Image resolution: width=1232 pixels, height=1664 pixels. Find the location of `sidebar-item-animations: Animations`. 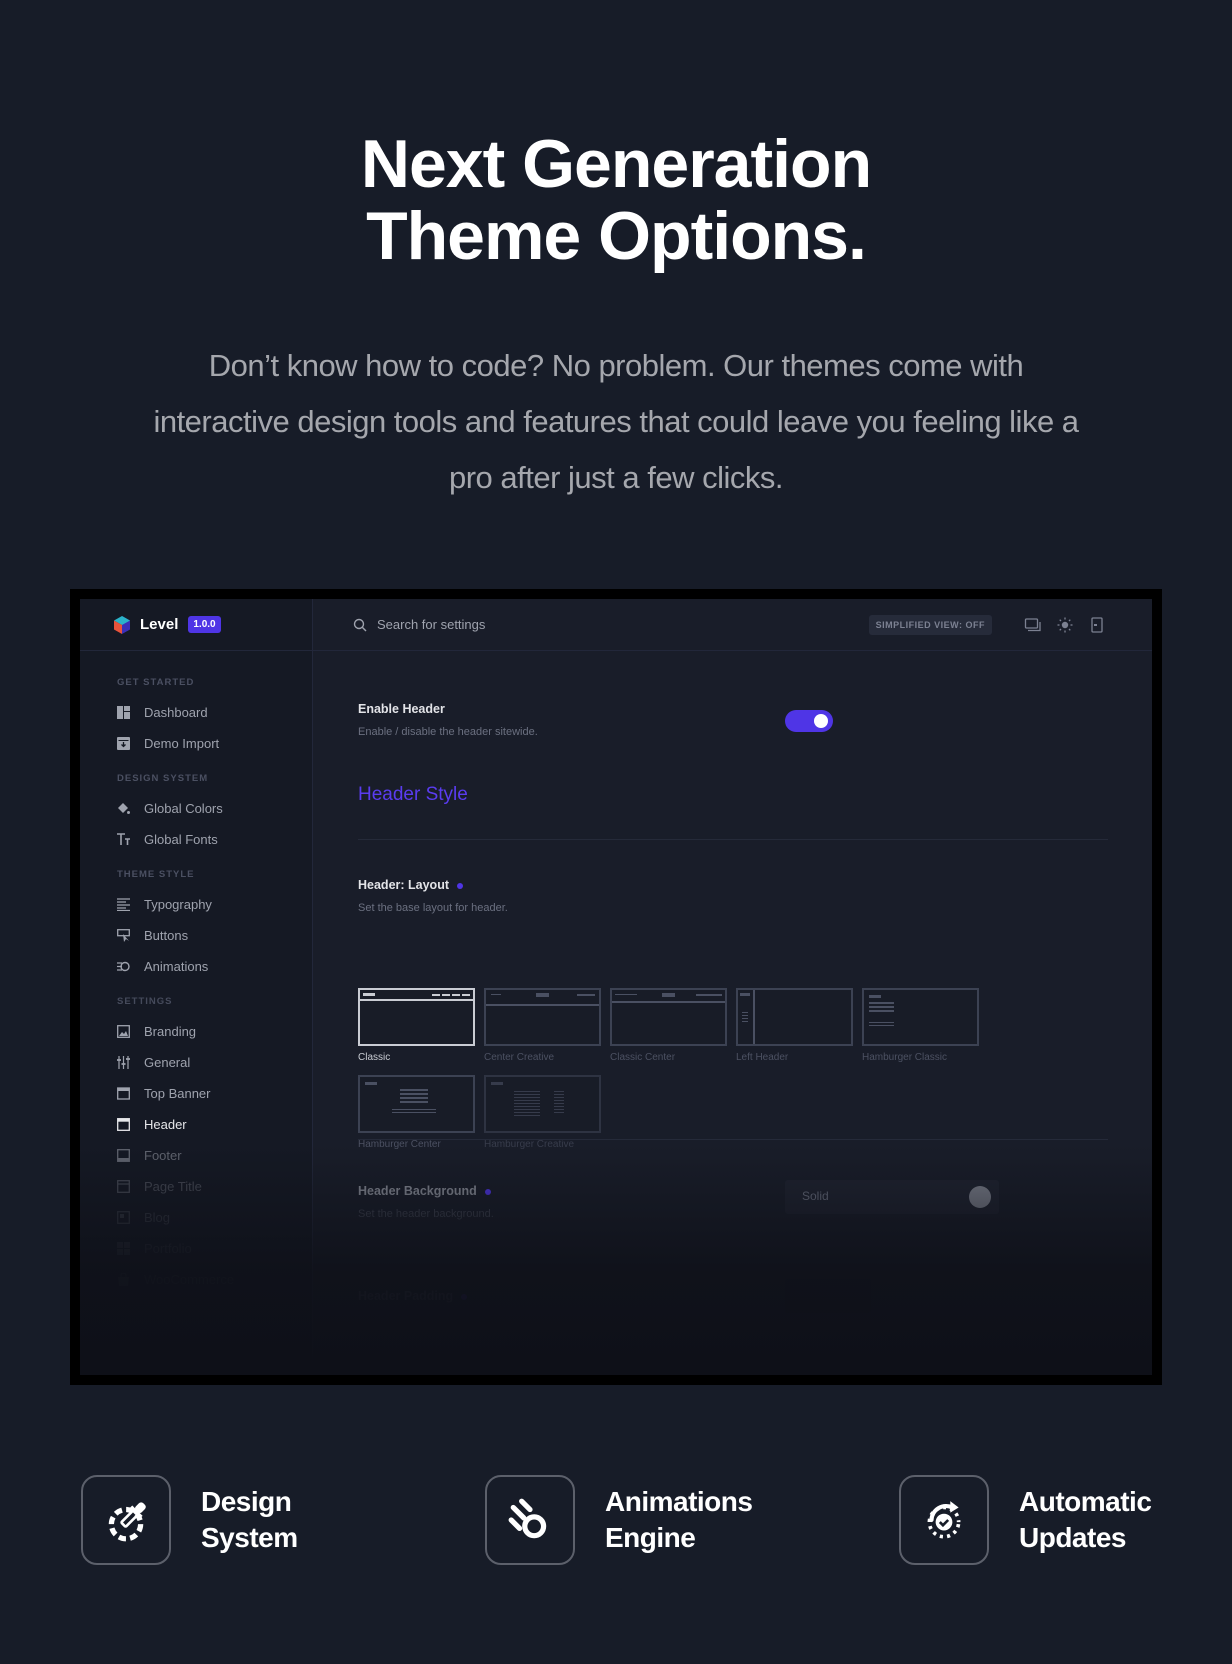

sidebar-item-animations: Animations is located at coordinates (196, 966).